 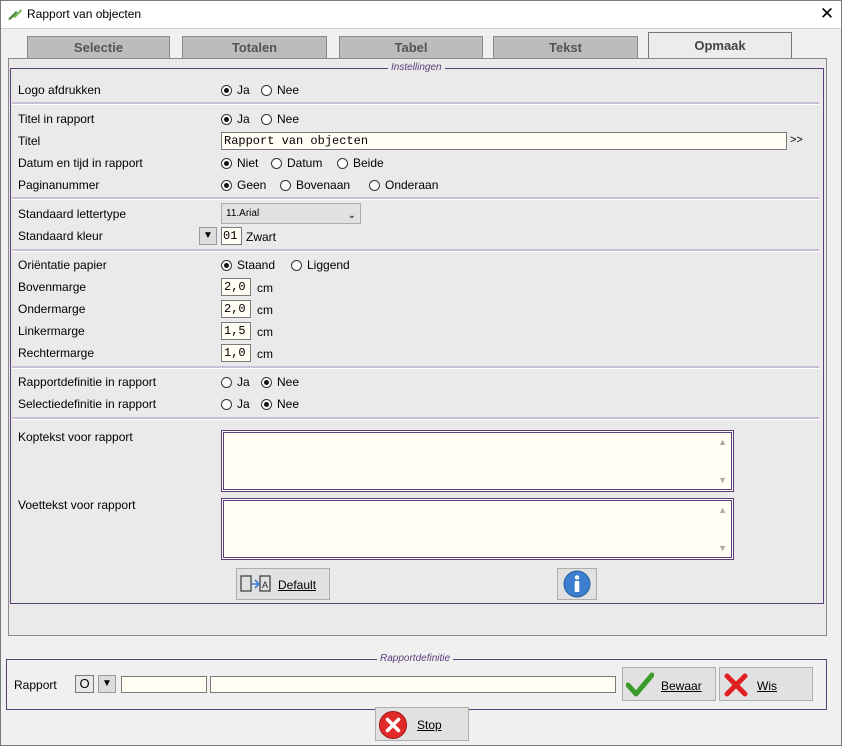 I want to click on datetime-label: Datum en tijd in rapport, so click(x=80, y=163).